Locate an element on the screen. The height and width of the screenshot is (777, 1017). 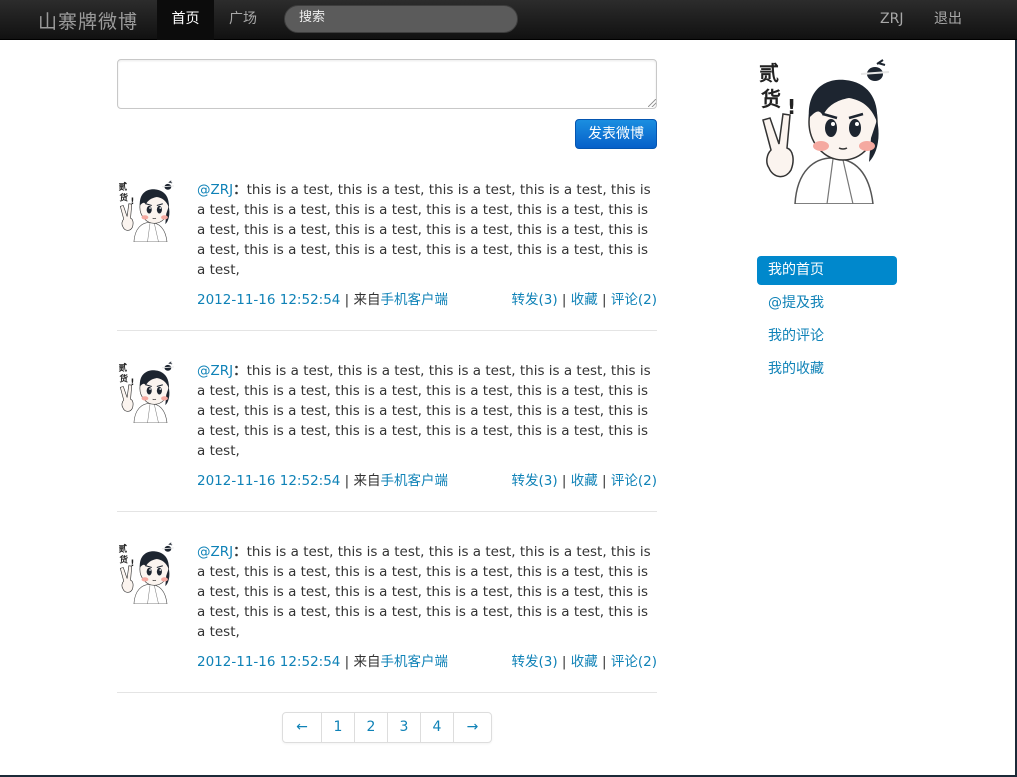
nav-square: 广场 is located at coordinates (243, 20).